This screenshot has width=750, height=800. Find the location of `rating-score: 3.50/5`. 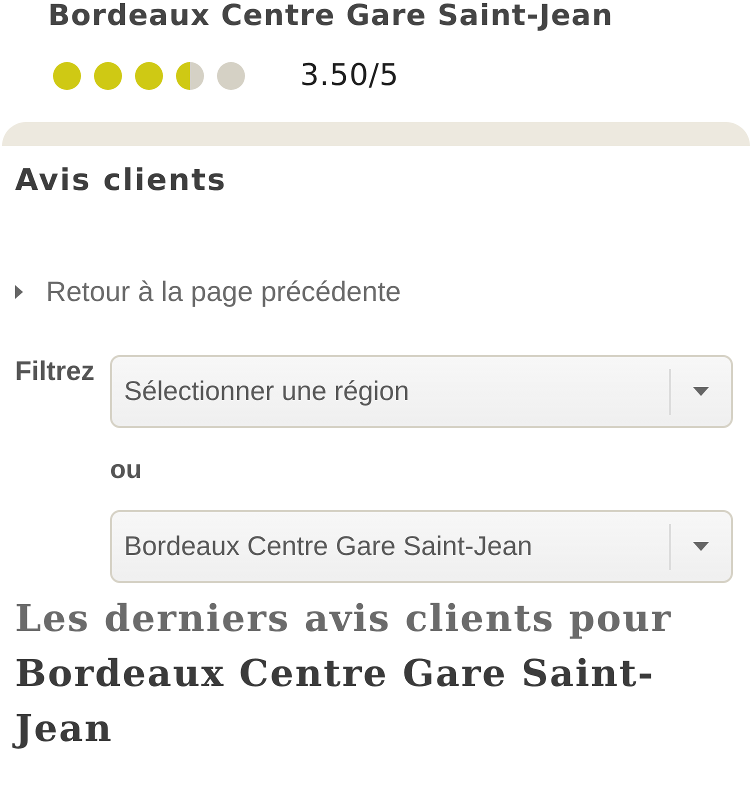

rating-score: 3.50/5 is located at coordinates (349, 76).